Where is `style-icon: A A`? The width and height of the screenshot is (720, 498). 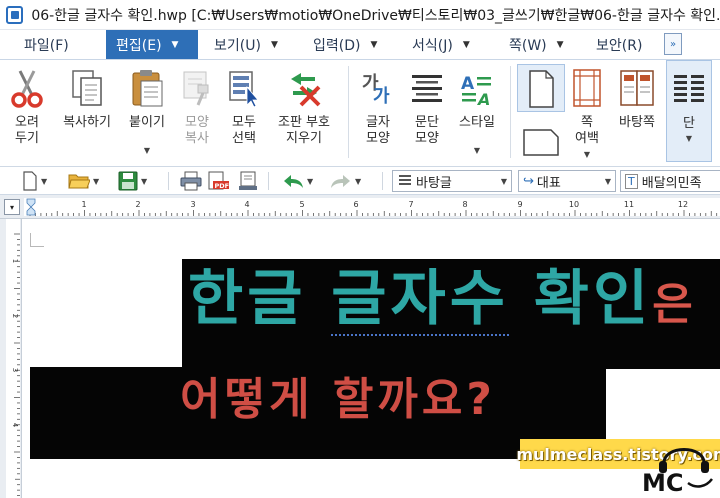 style-icon: A A is located at coordinates (477, 88).